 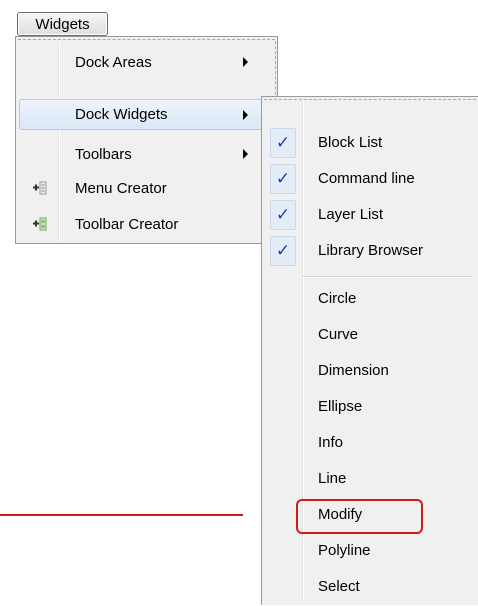 What do you see at coordinates (353, 370) in the screenshot?
I see `submenu-item-label: Dimension` at bounding box center [353, 370].